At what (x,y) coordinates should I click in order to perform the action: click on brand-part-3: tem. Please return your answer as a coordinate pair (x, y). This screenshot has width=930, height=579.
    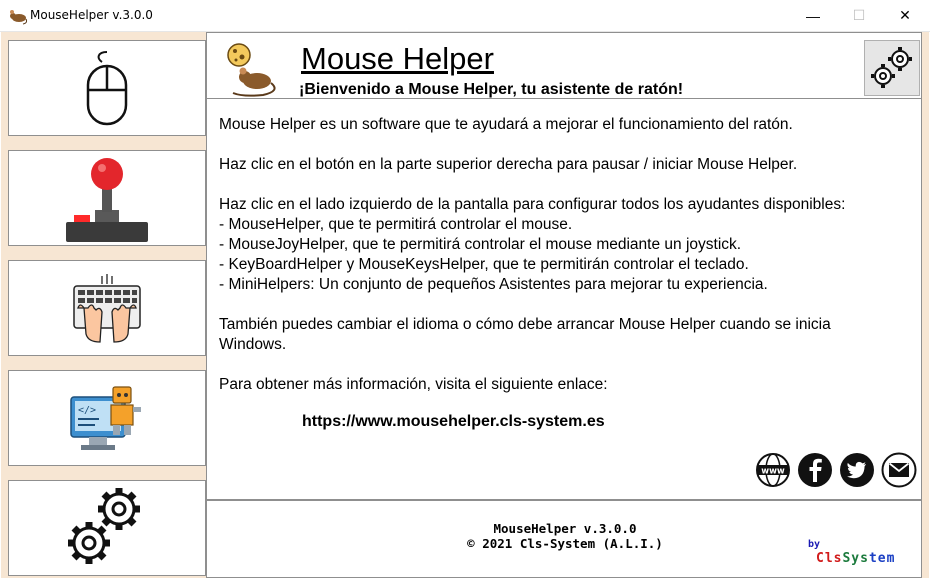
    Looking at the image, I should click on (882, 558).